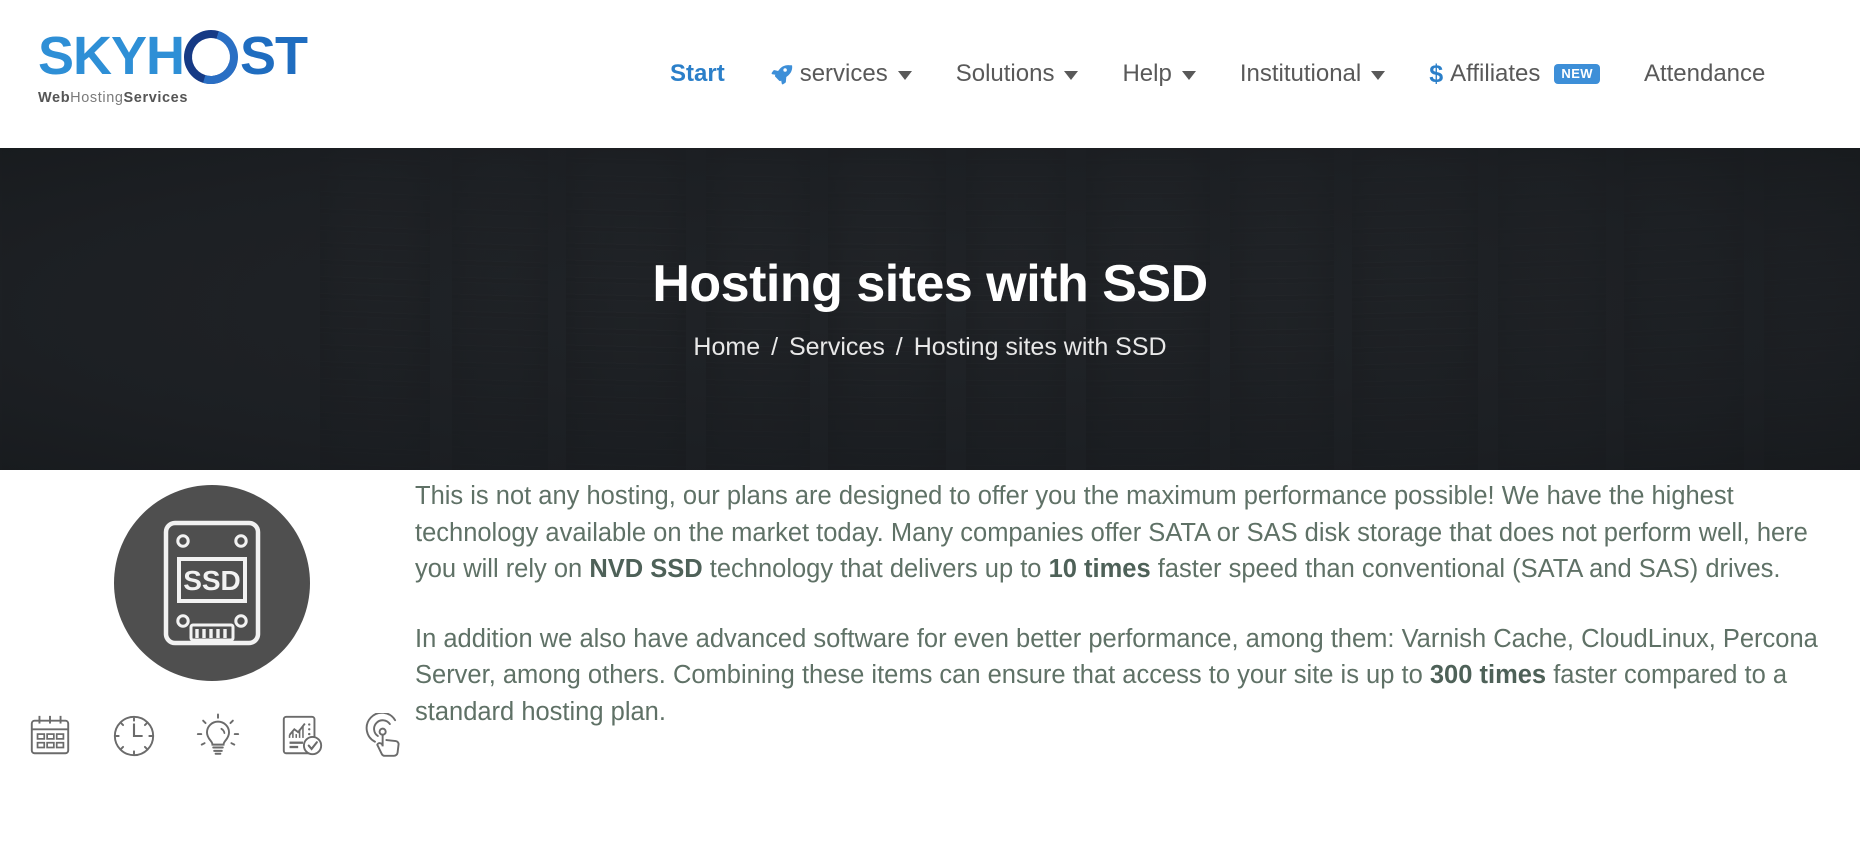 Image resolution: width=1860 pixels, height=849 pixels. What do you see at coordinates (212, 580) in the screenshot?
I see `svg-text: SSD` at bounding box center [212, 580].